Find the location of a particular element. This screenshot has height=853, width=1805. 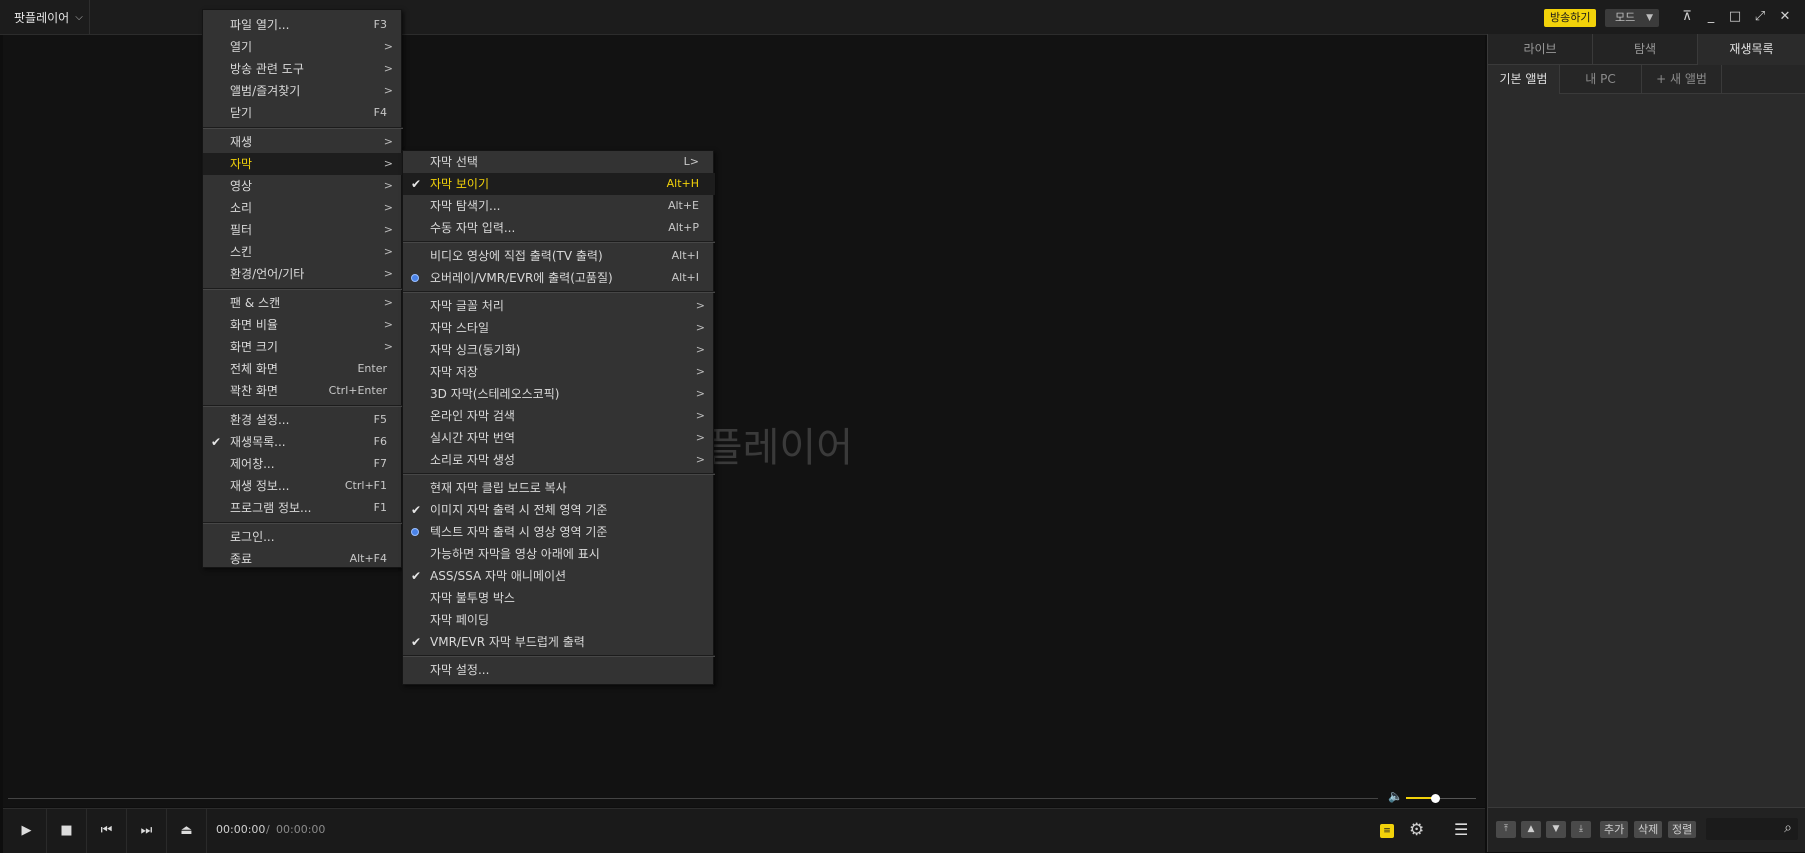

main-menu-item-label: 환경/언어/기타 is located at coordinates (267, 274).